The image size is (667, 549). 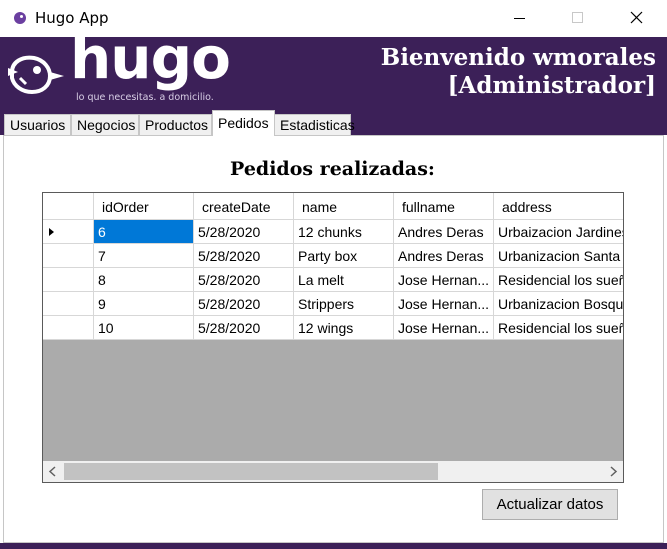 I want to click on minimize-icon, so click(x=519, y=18).